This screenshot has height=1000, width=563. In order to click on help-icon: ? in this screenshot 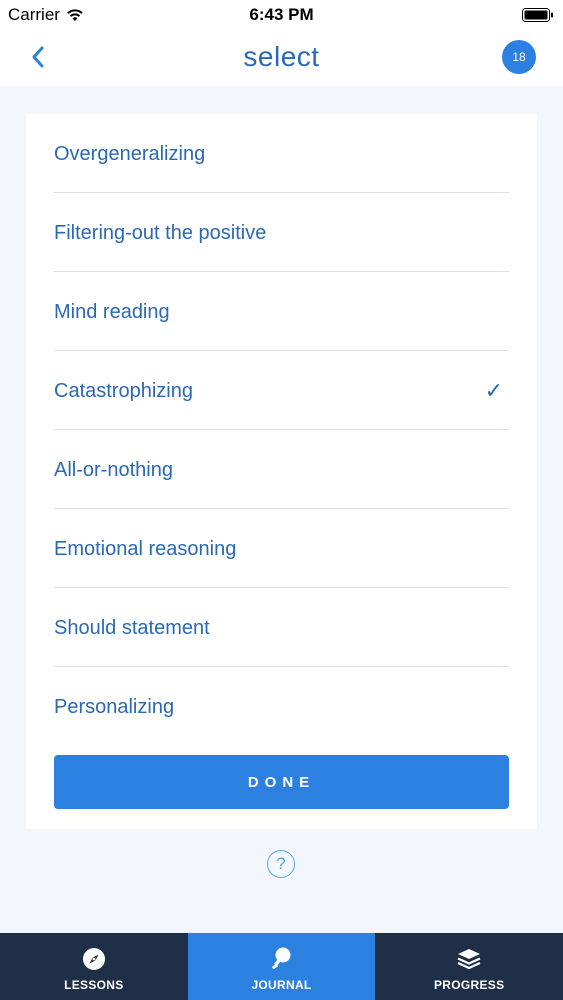, I will do `click(281, 864)`.